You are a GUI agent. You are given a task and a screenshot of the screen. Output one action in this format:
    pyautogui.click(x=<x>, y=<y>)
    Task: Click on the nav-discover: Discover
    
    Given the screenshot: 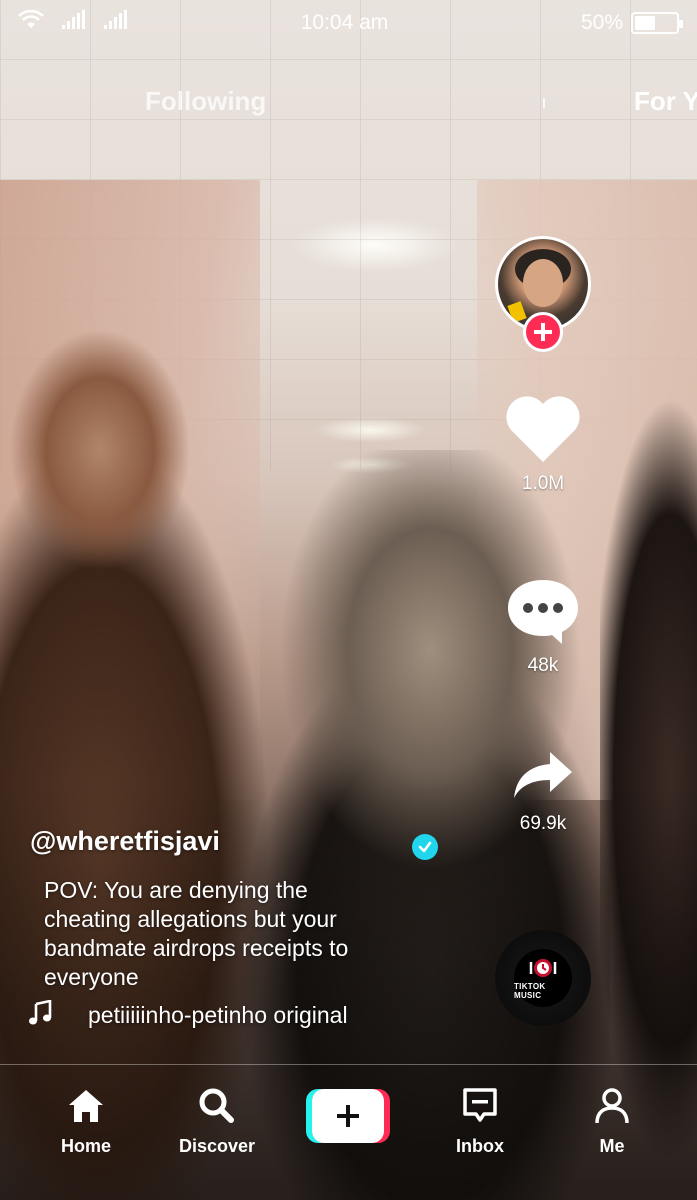 What is the action you would take?
    pyautogui.click(x=217, y=1122)
    